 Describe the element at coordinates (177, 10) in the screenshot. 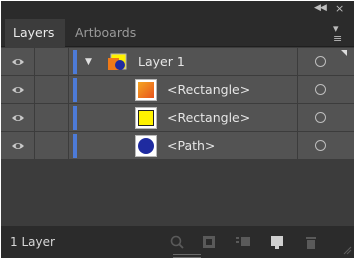

I see `panel-title-bar: ◀◀ ×` at that location.